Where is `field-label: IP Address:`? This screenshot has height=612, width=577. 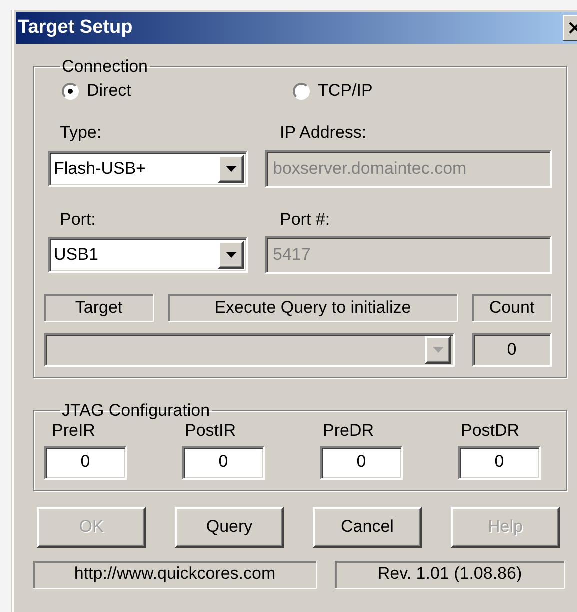 field-label: IP Address: is located at coordinates (323, 133).